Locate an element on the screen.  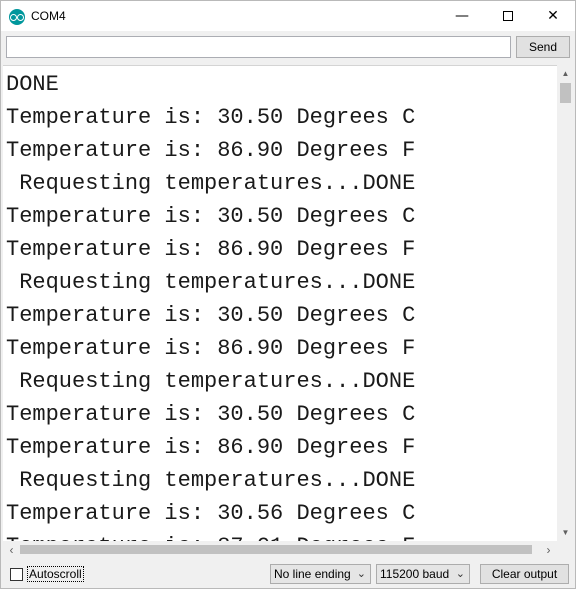
clear-output-button: Clear output is located at coordinates (524, 574).